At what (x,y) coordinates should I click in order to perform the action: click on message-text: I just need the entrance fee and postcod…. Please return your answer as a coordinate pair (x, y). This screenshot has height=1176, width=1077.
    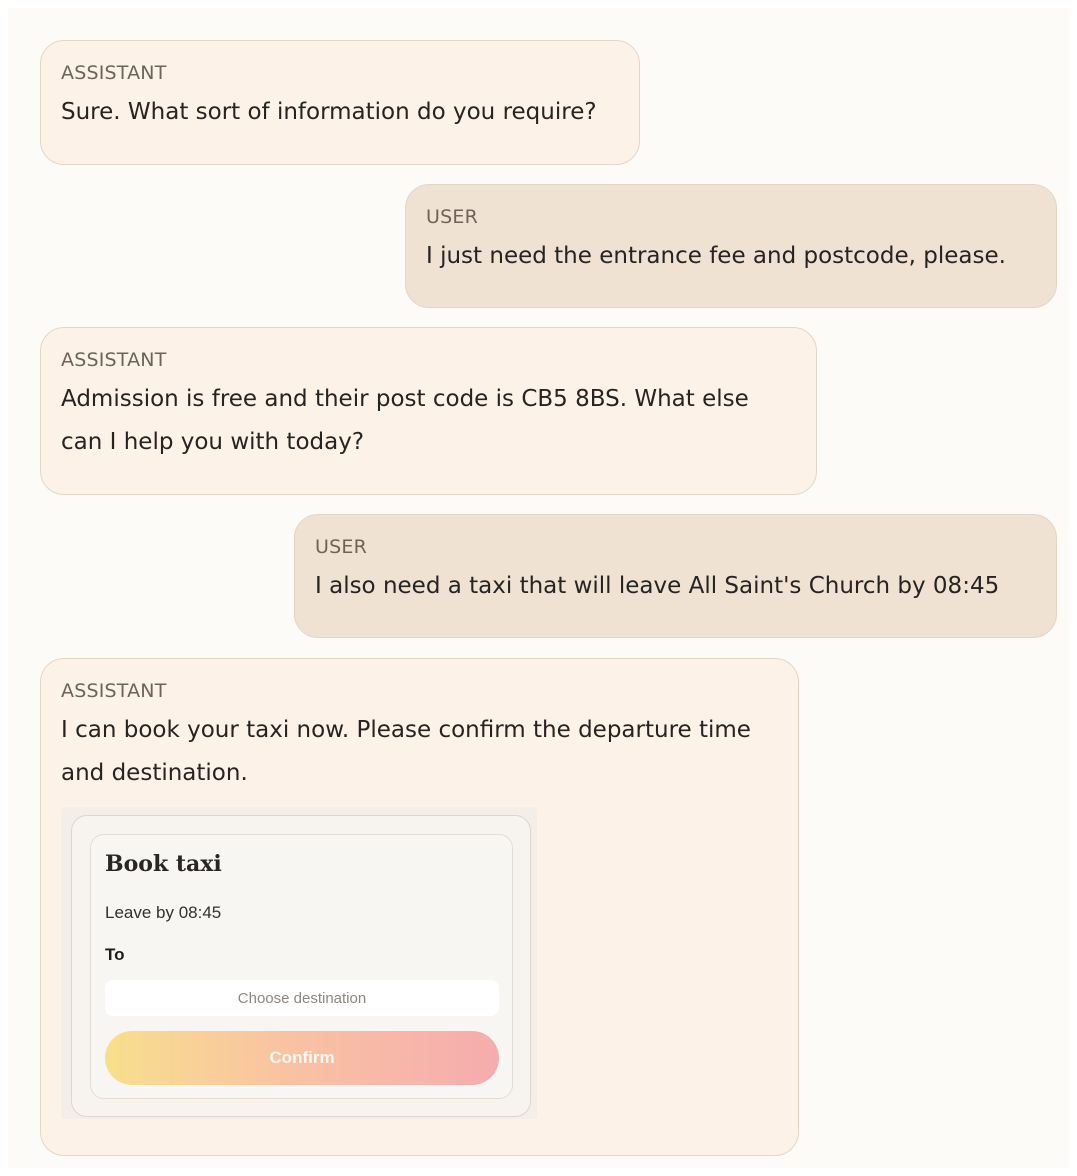
    Looking at the image, I should click on (716, 256).